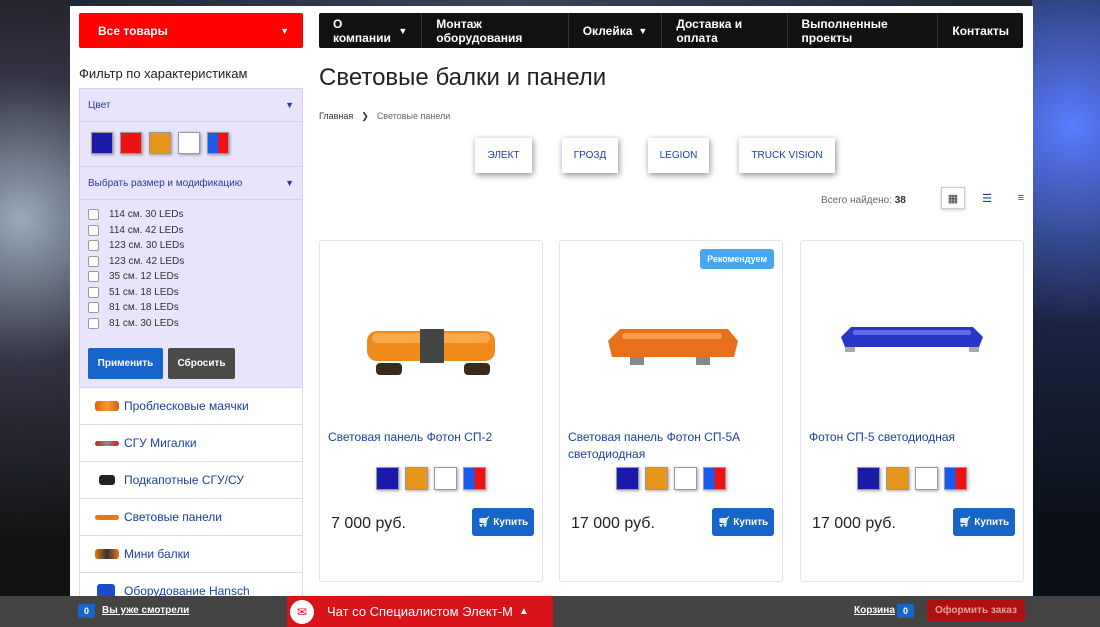 The width and height of the screenshot is (1100, 627). What do you see at coordinates (787, 155) in the screenshot?
I see `brand-button-truck-vision: TRUCK VISION` at bounding box center [787, 155].